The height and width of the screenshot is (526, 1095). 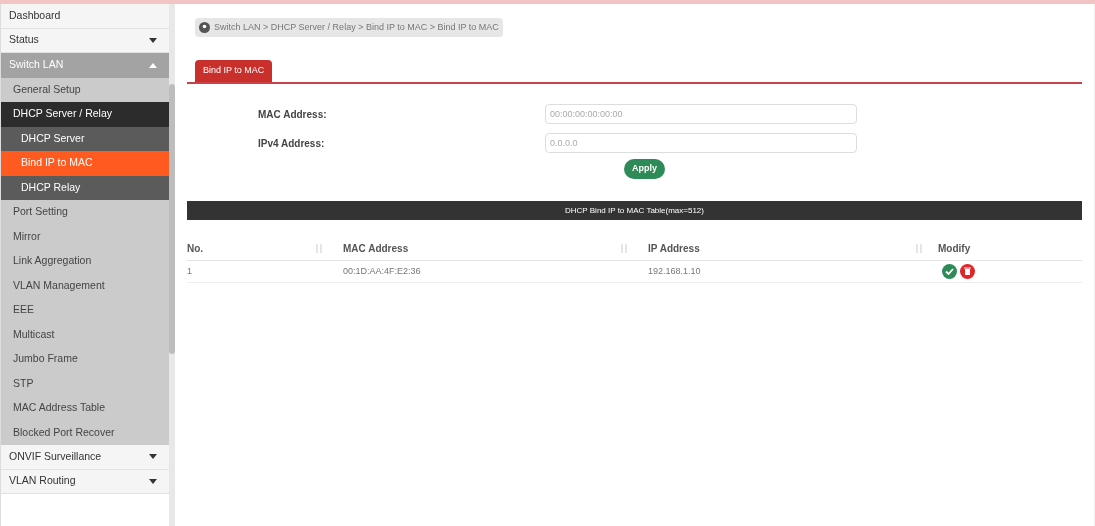 I want to click on sidebar-item: EEE, so click(x=85, y=310).